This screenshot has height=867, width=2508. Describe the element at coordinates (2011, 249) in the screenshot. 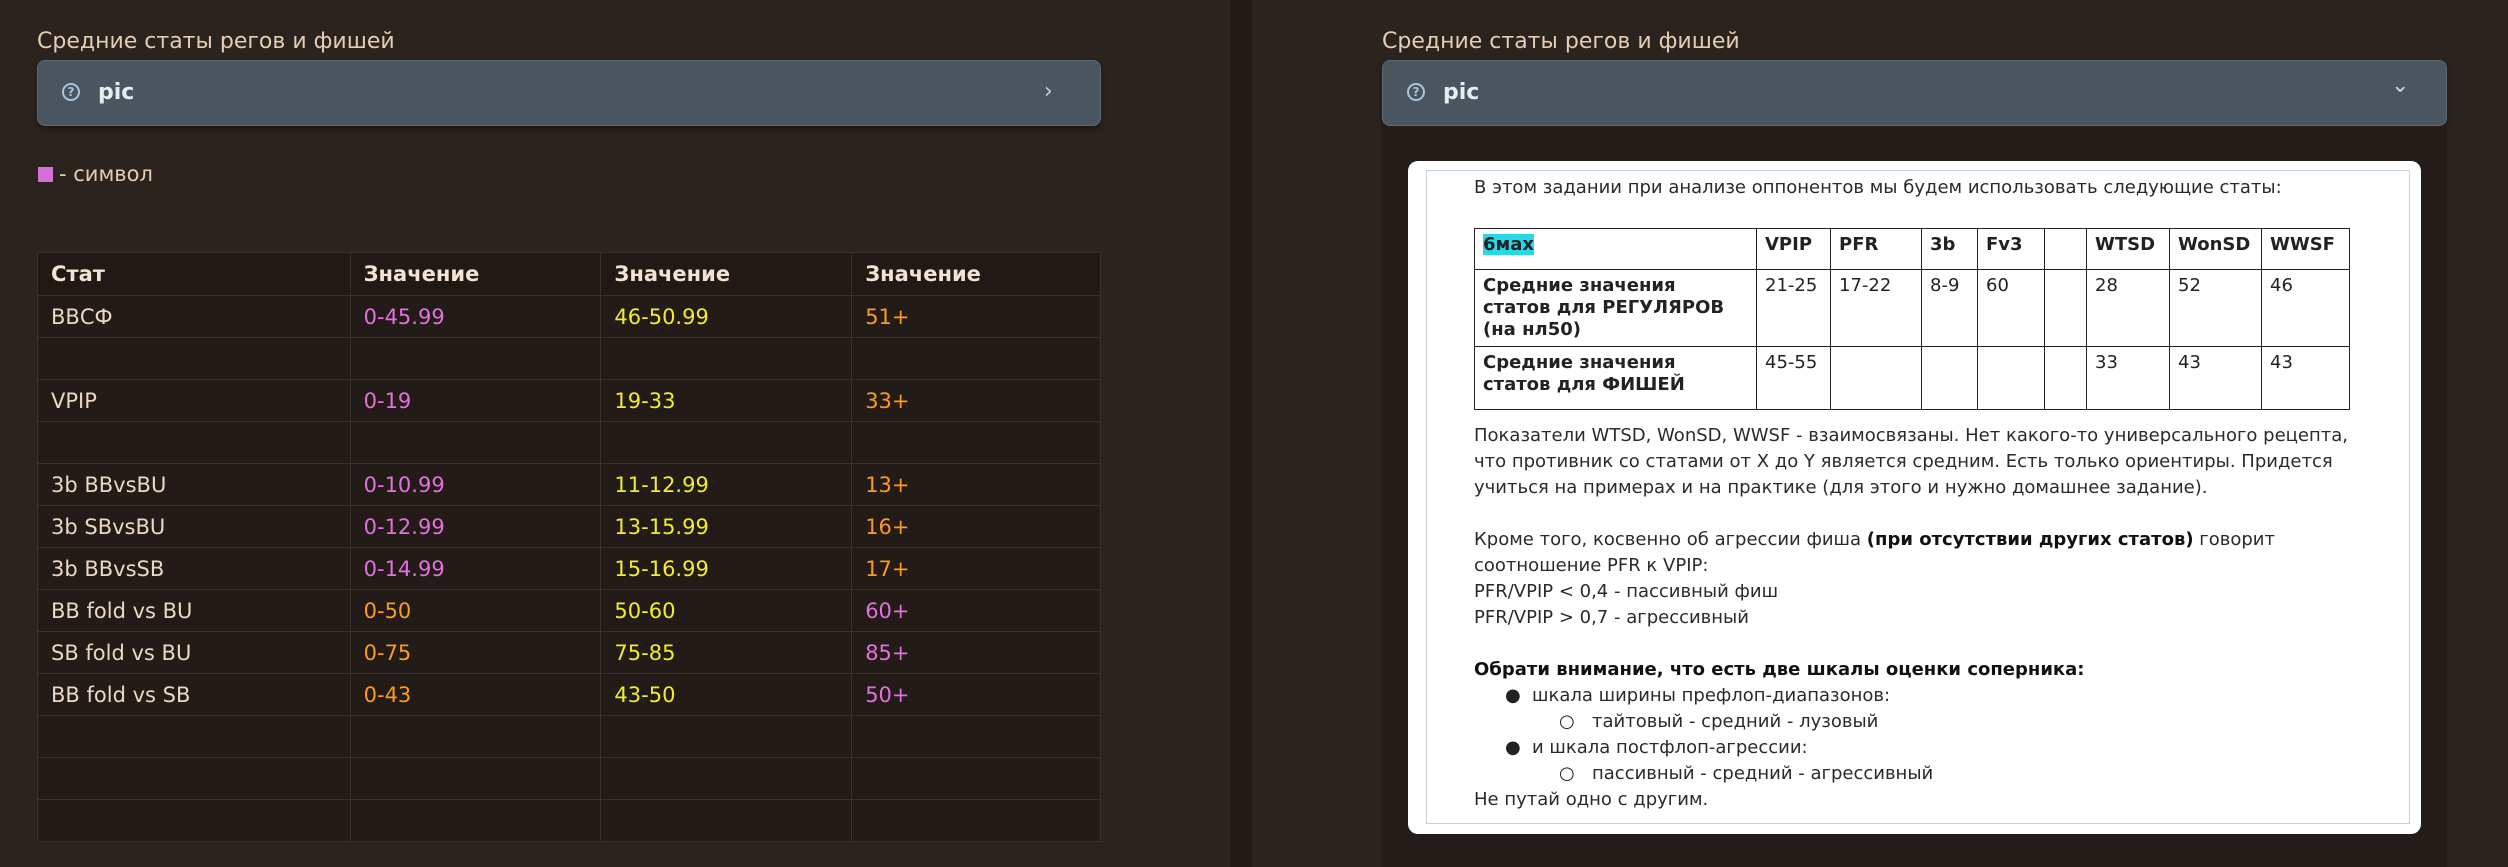

I see `table-header-cell: Fv3` at that location.